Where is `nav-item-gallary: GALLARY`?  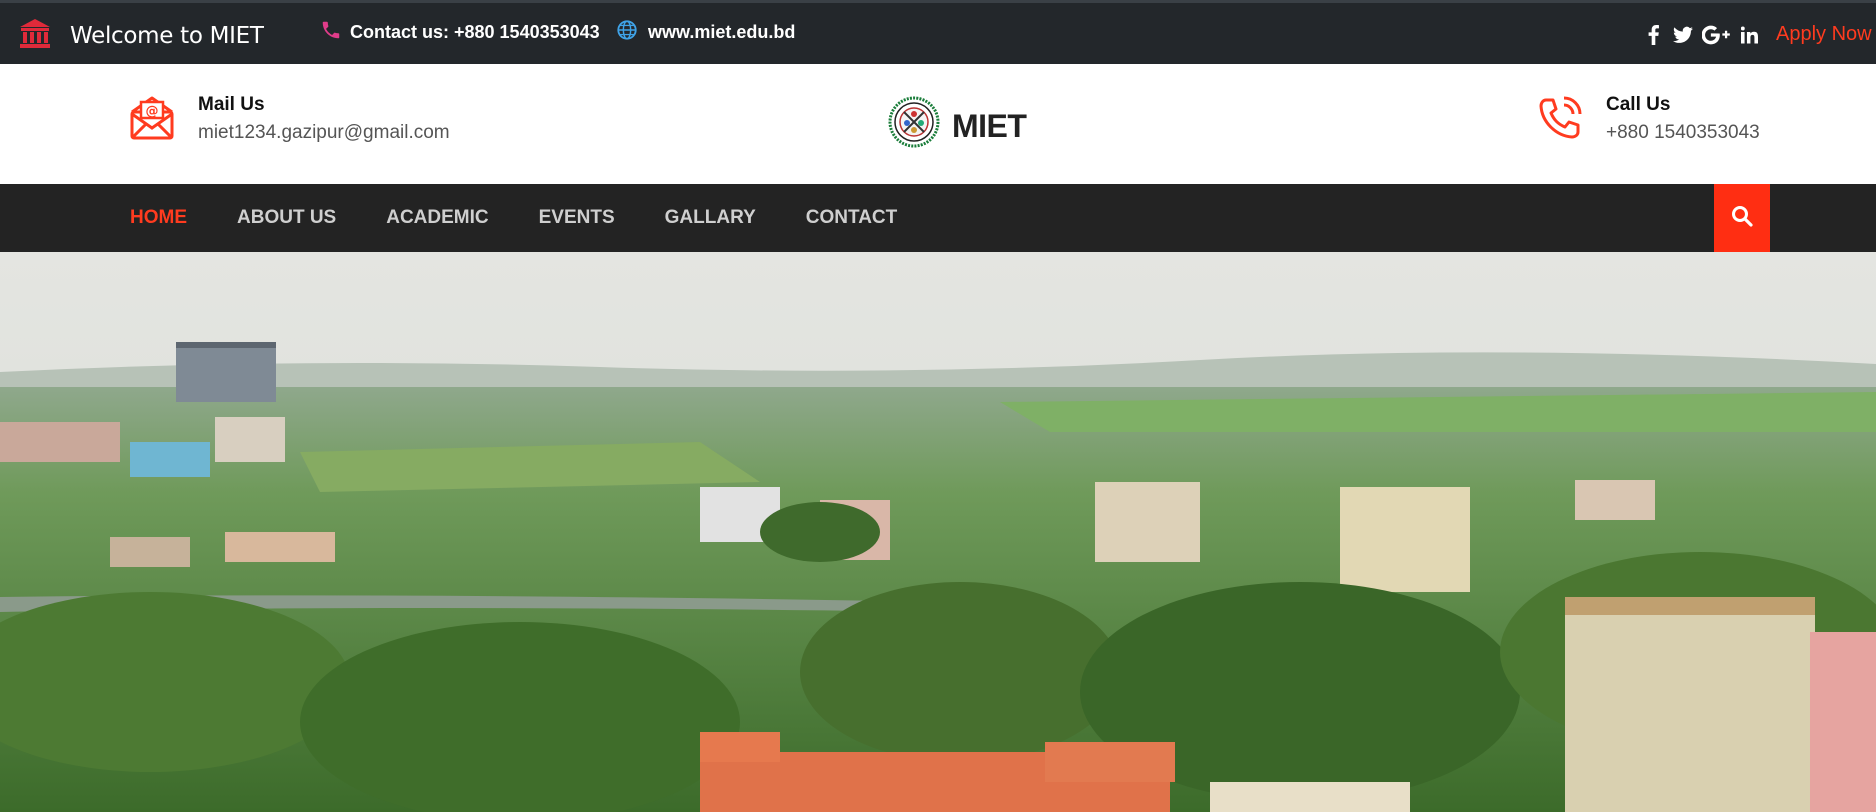
nav-item-gallary: GALLARY is located at coordinates (710, 218).